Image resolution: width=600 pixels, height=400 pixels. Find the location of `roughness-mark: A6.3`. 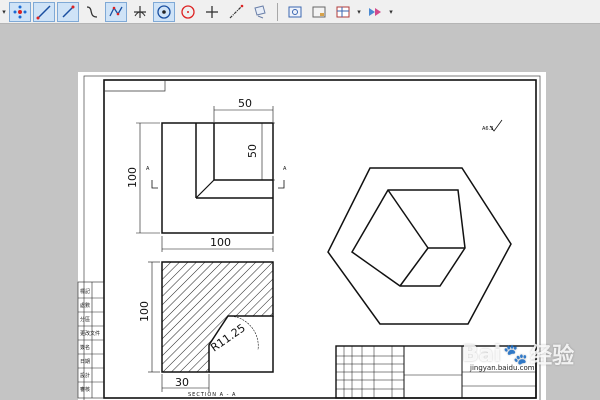

roughness-mark: A6.3 is located at coordinates (487, 129).